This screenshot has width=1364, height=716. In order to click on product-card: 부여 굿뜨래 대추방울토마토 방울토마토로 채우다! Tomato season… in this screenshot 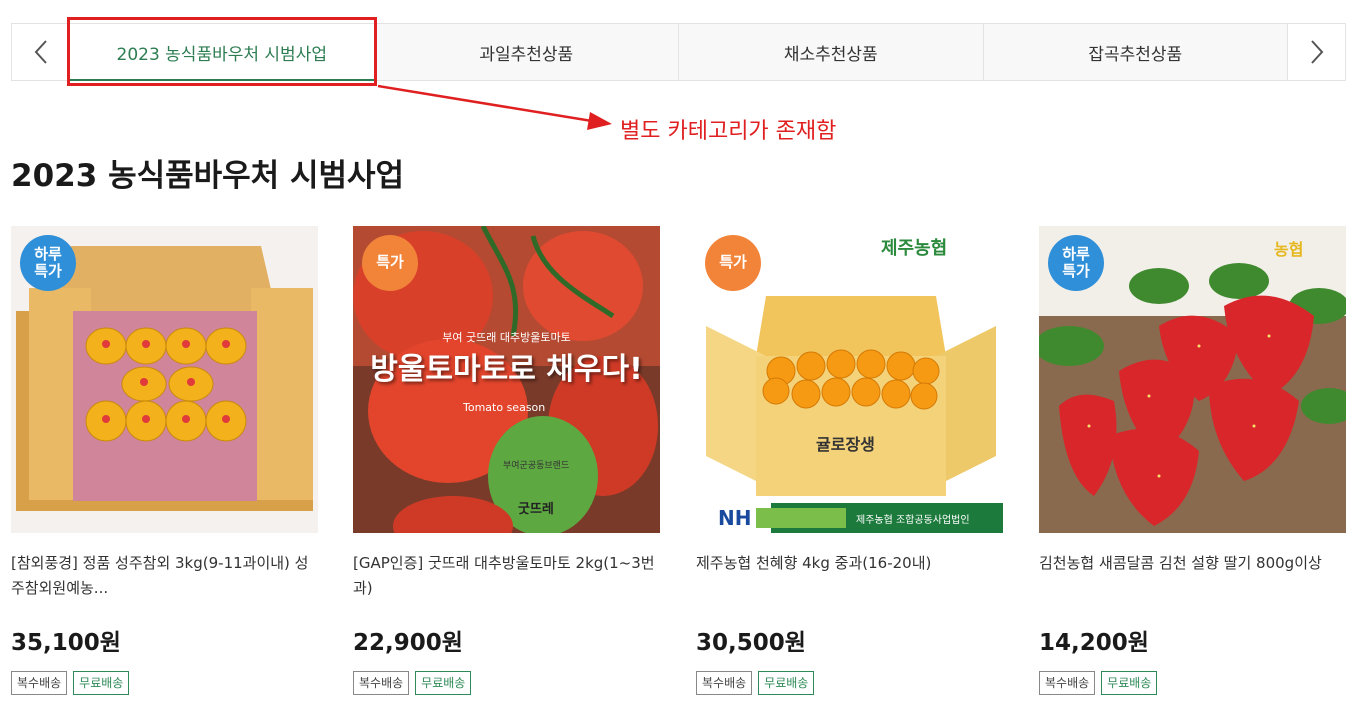, I will do `click(506, 460)`.